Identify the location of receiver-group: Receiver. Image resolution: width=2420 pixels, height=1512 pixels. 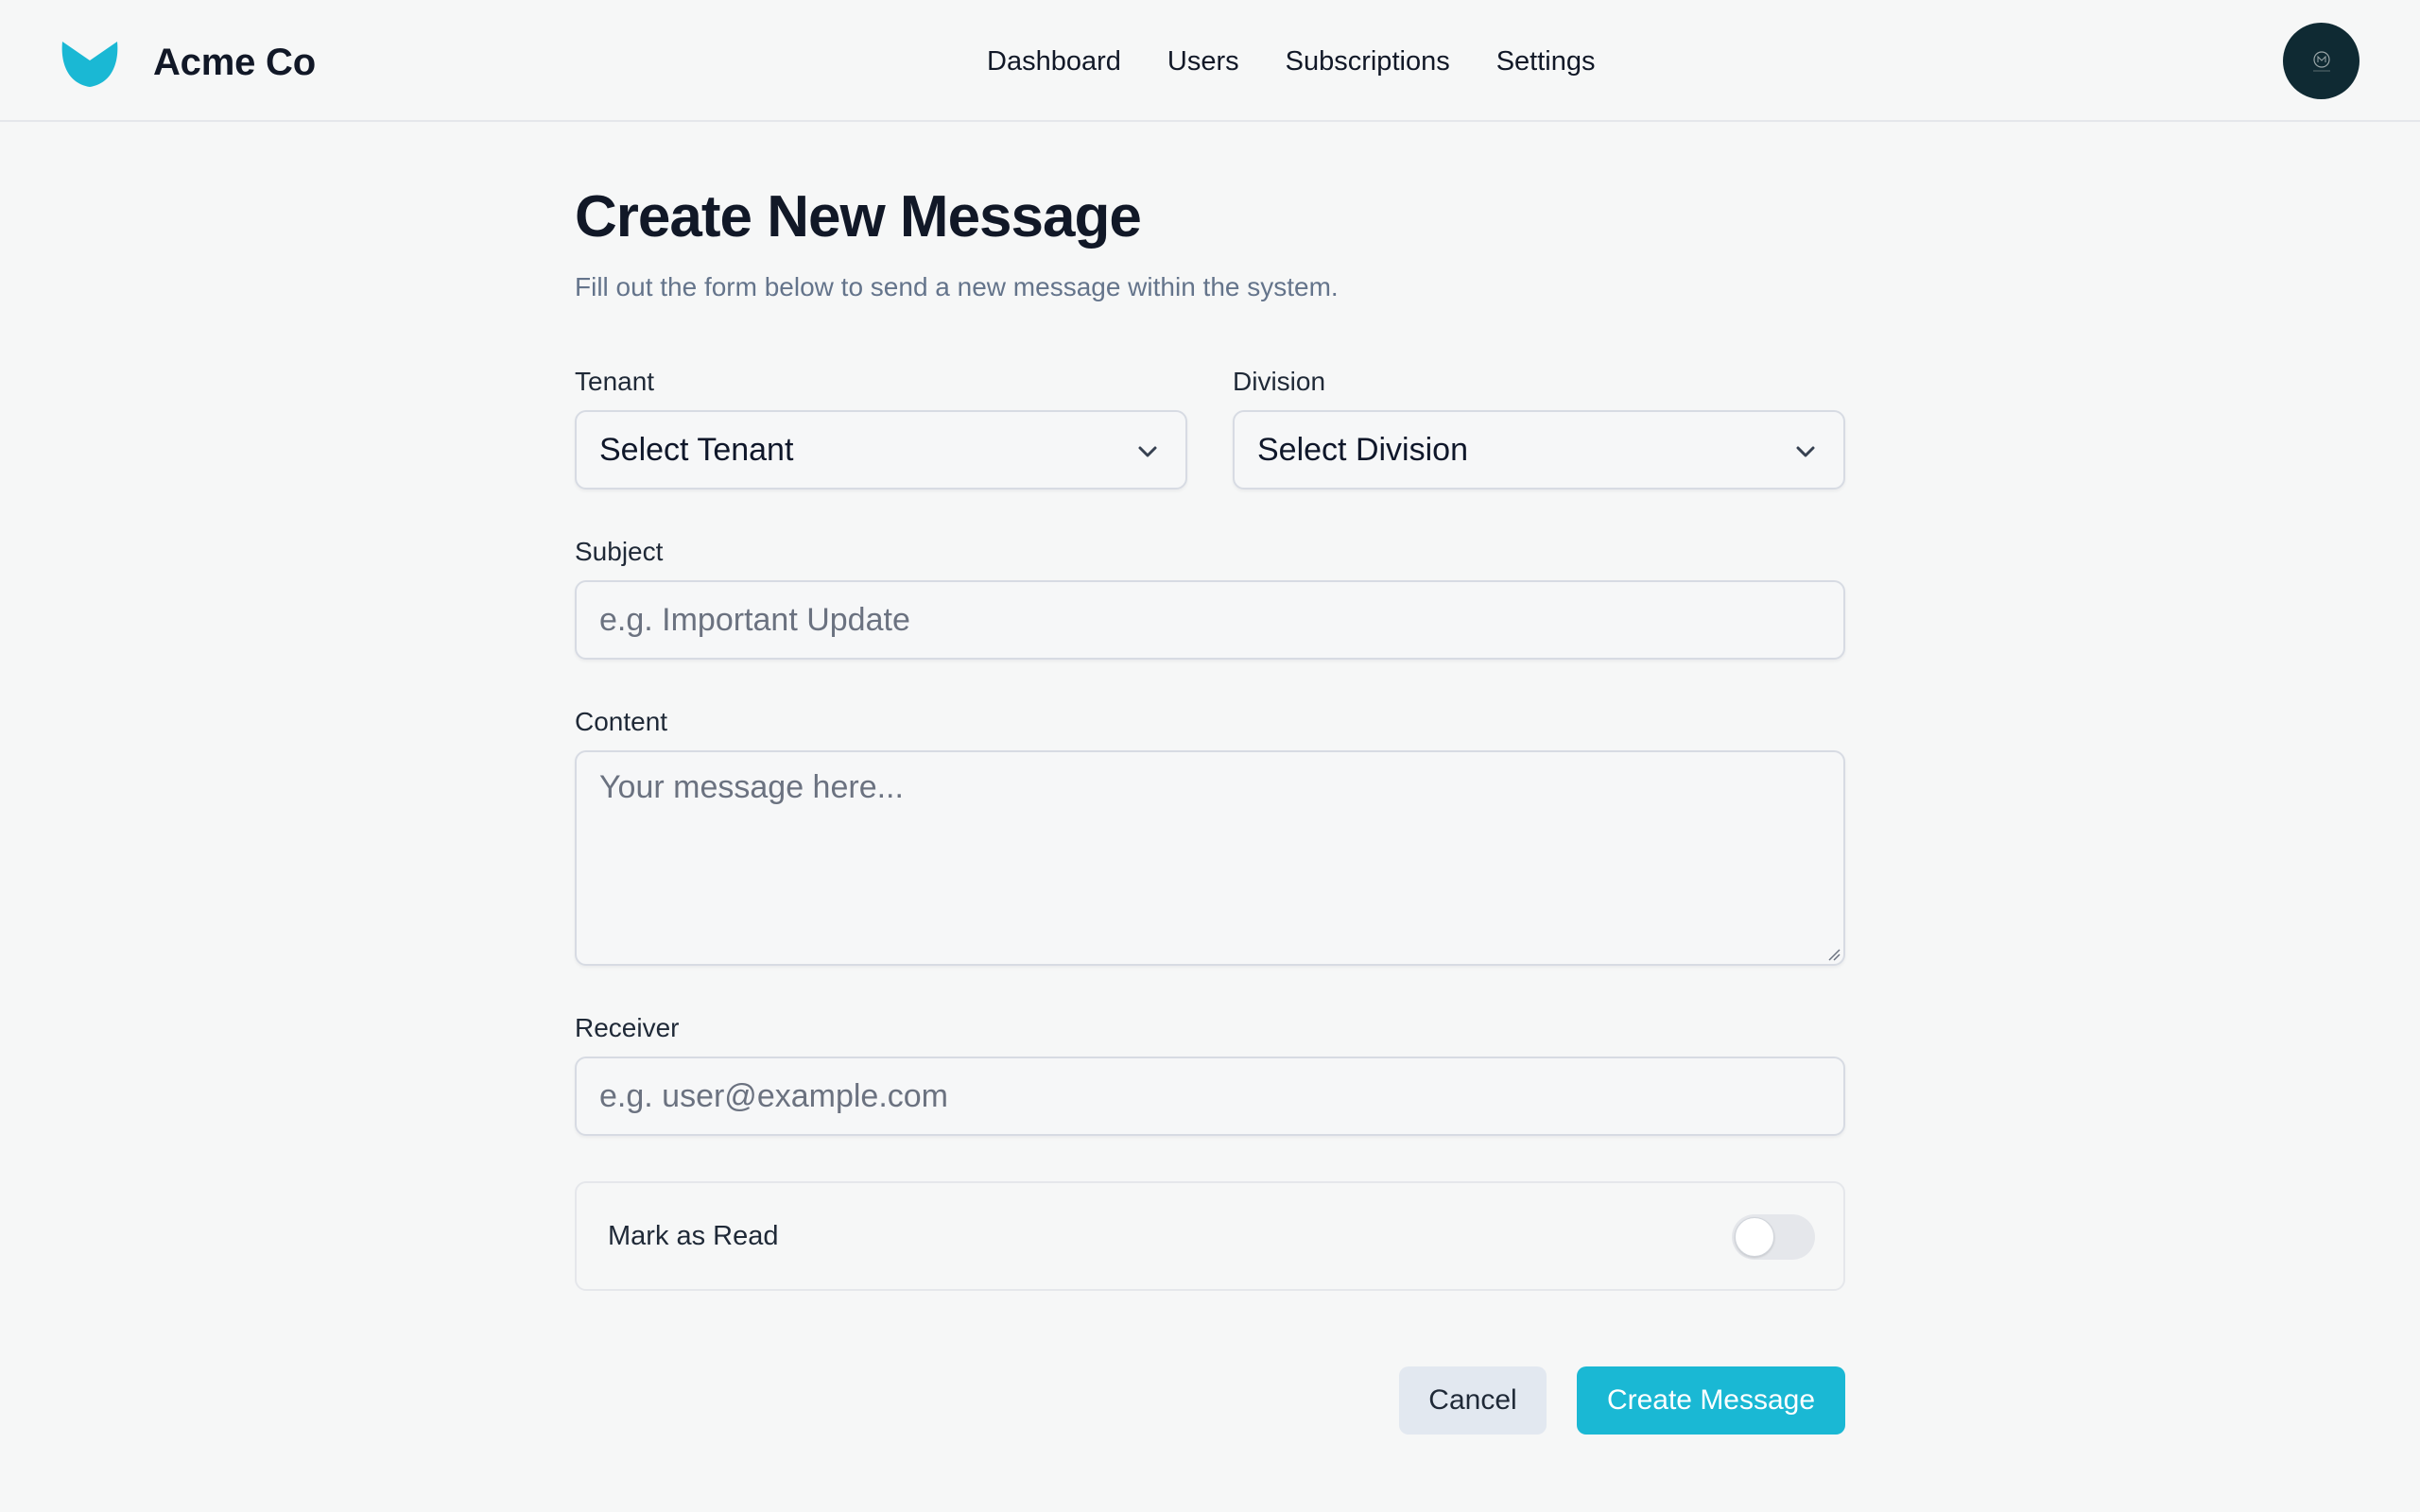
(627, 1028).